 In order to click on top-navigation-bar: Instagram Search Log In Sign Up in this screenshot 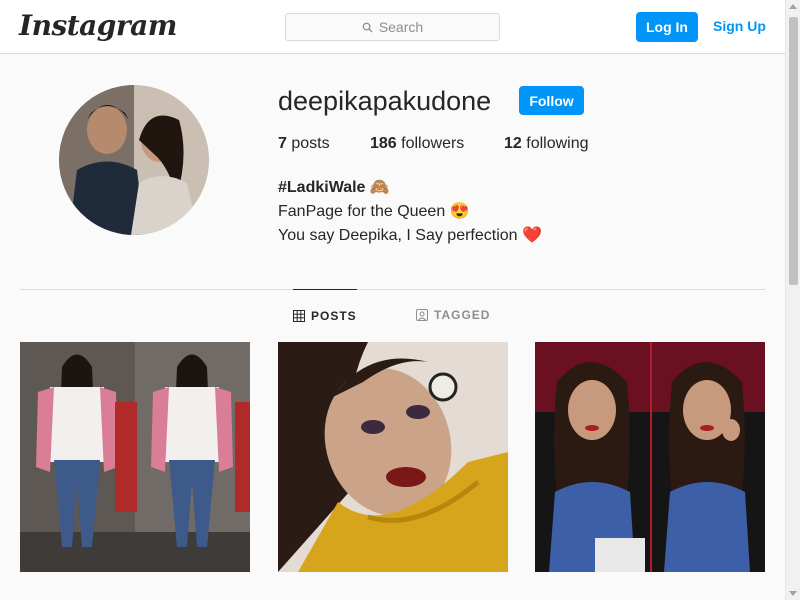, I will do `click(392, 27)`.